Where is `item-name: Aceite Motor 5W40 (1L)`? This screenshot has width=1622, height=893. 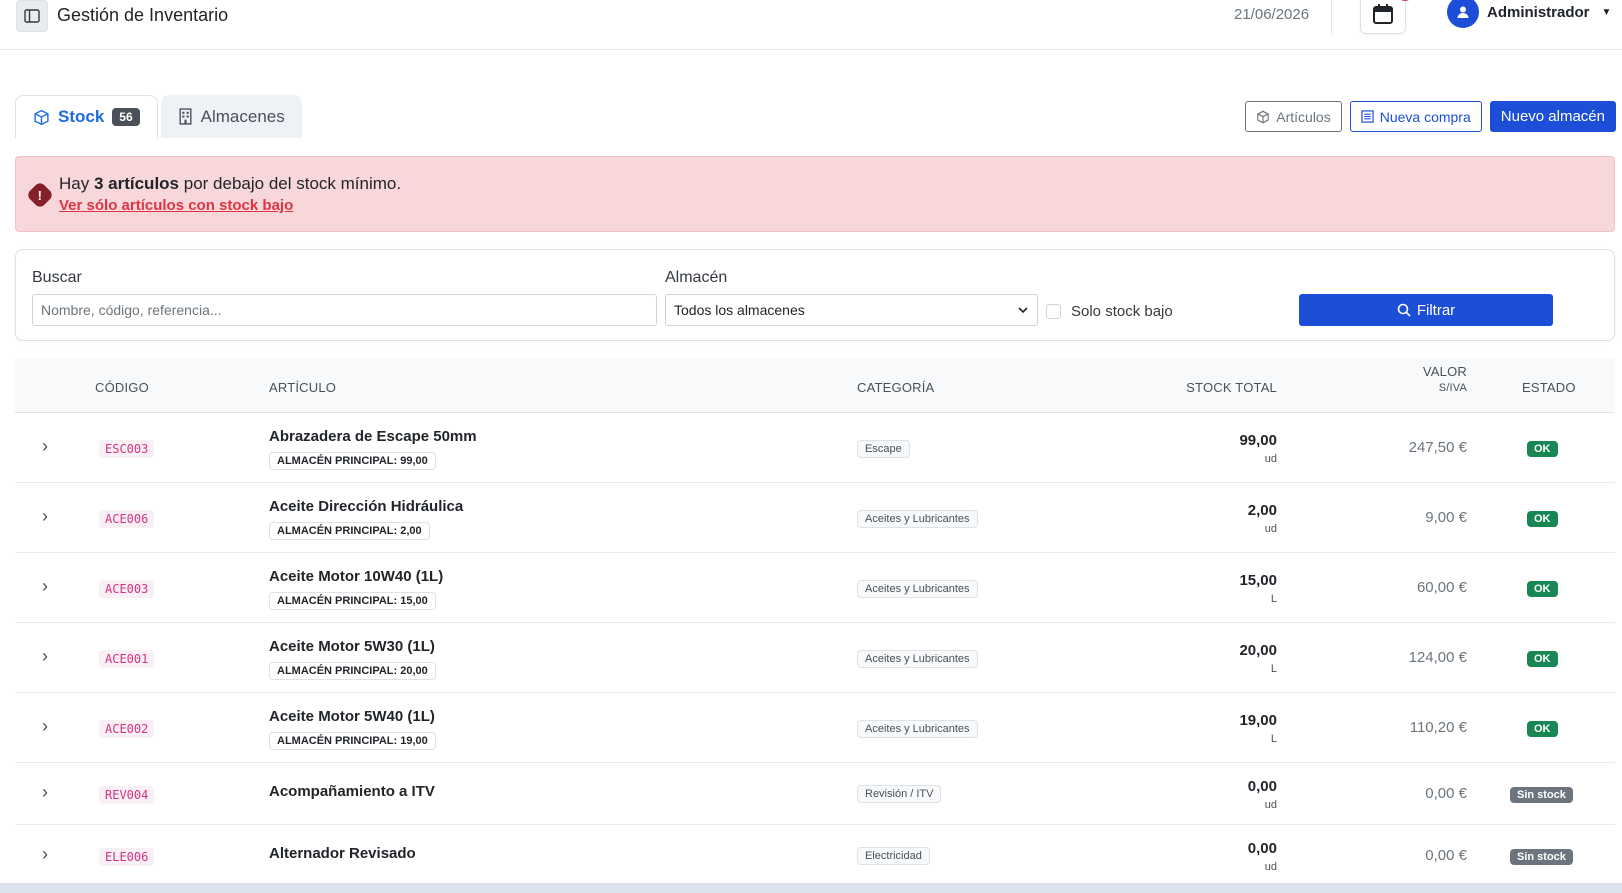 item-name: Aceite Motor 5W40 (1L) is located at coordinates (352, 716).